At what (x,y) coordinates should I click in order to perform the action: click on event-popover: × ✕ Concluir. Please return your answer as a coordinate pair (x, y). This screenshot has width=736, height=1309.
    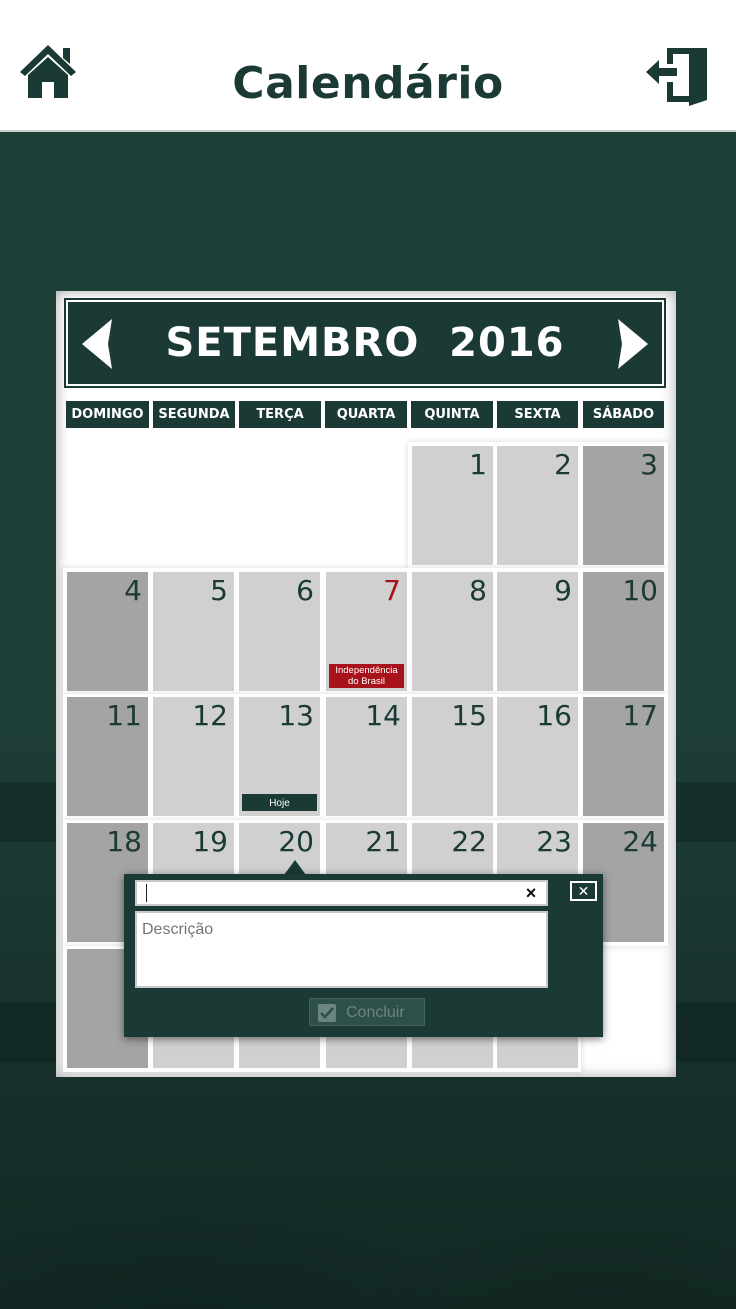
    Looking at the image, I should click on (363, 955).